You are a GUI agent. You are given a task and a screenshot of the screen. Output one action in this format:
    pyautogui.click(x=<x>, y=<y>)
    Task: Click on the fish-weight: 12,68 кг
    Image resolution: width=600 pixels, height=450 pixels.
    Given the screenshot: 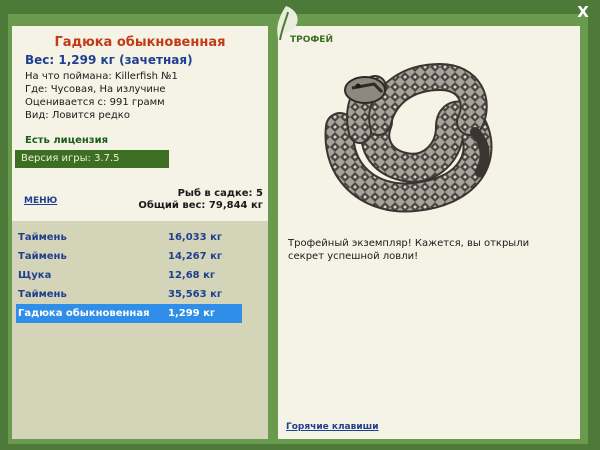 What is the action you would take?
    pyautogui.click(x=192, y=275)
    